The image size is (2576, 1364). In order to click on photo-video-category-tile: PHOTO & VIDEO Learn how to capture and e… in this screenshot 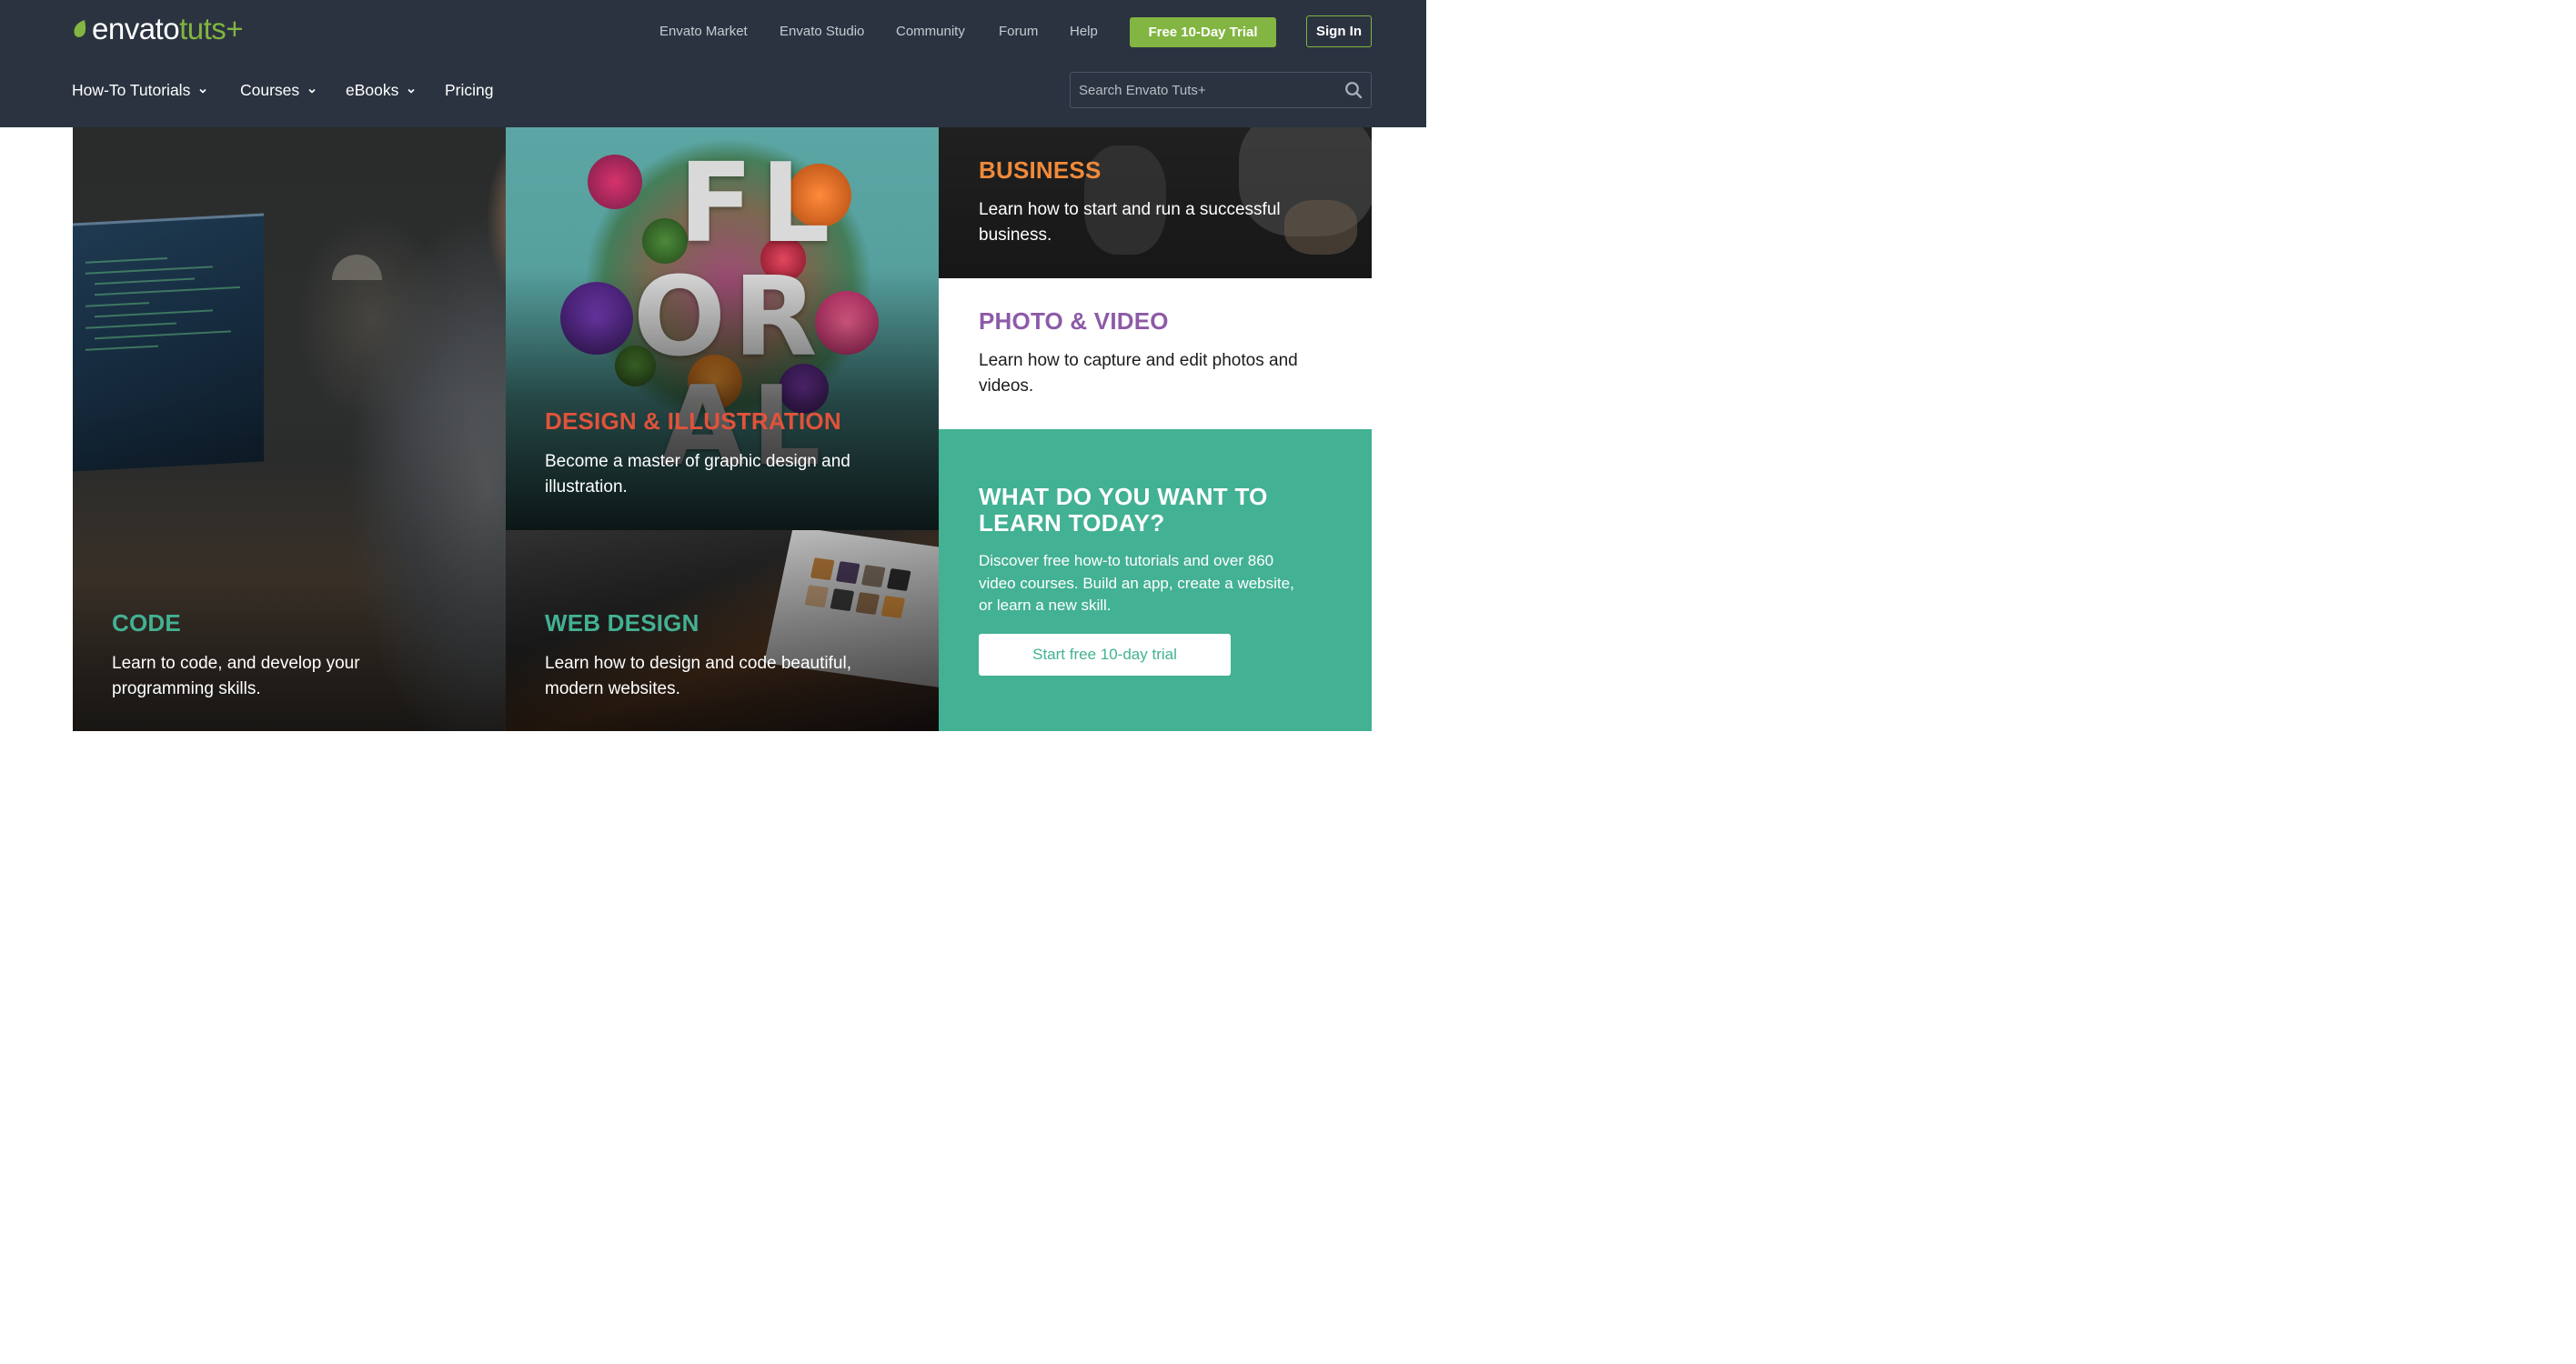, I will do `click(1155, 353)`.